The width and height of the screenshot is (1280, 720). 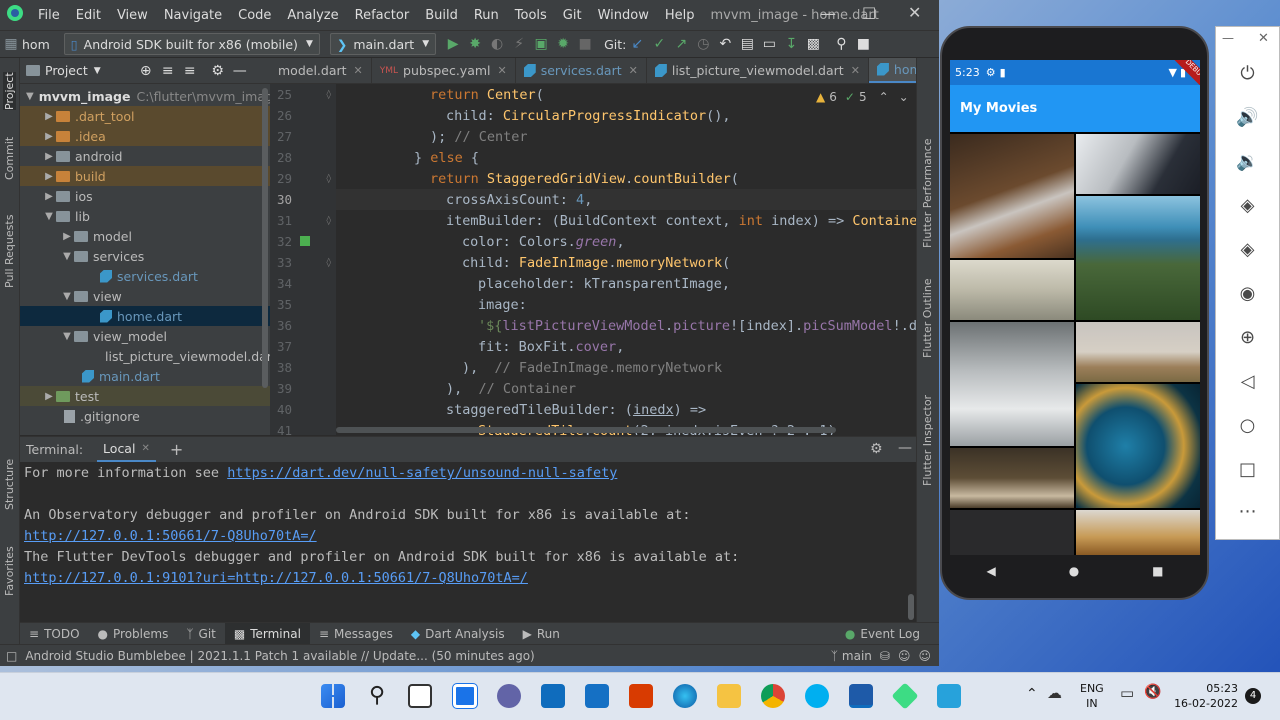 I want to click on mail-icon, so click(x=597, y=696).